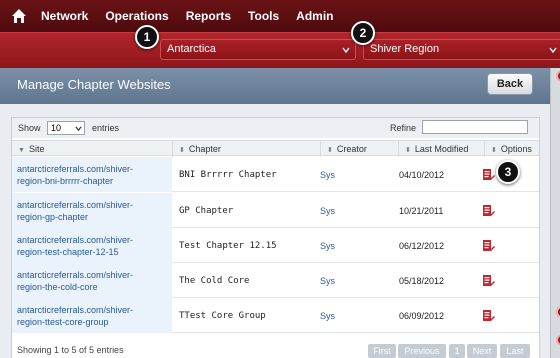 This screenshot has height=358, width=560. What do you see at coordinates (510, 84) in the screenshot?
I see `back-button: Back` at bounding box center [510, 84].